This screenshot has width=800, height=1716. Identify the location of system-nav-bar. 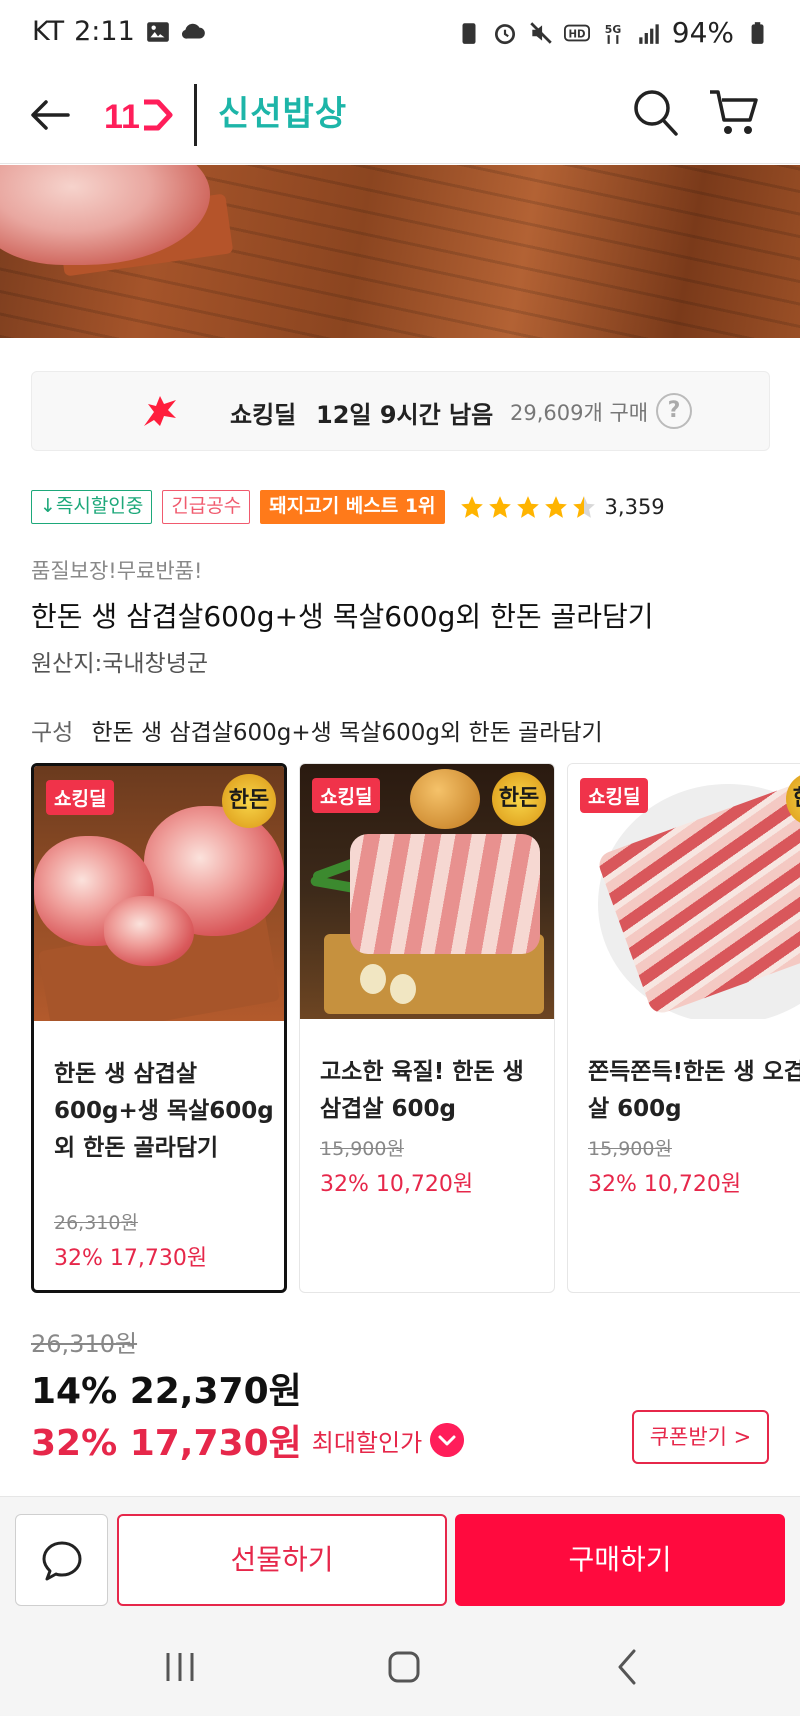
(400, 1666).